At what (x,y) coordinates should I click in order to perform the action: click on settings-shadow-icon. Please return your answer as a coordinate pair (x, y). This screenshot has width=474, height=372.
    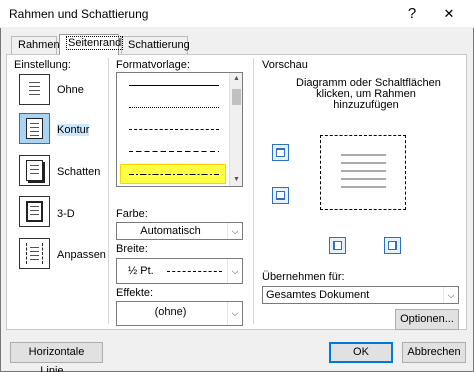
    Looking at the image, I should click on (34, 170).